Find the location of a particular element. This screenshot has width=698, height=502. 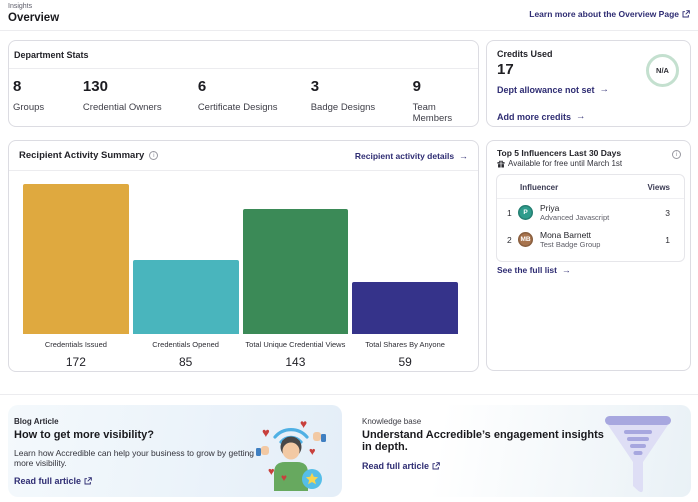

col-views: Views is located at coordinates (658, 187).